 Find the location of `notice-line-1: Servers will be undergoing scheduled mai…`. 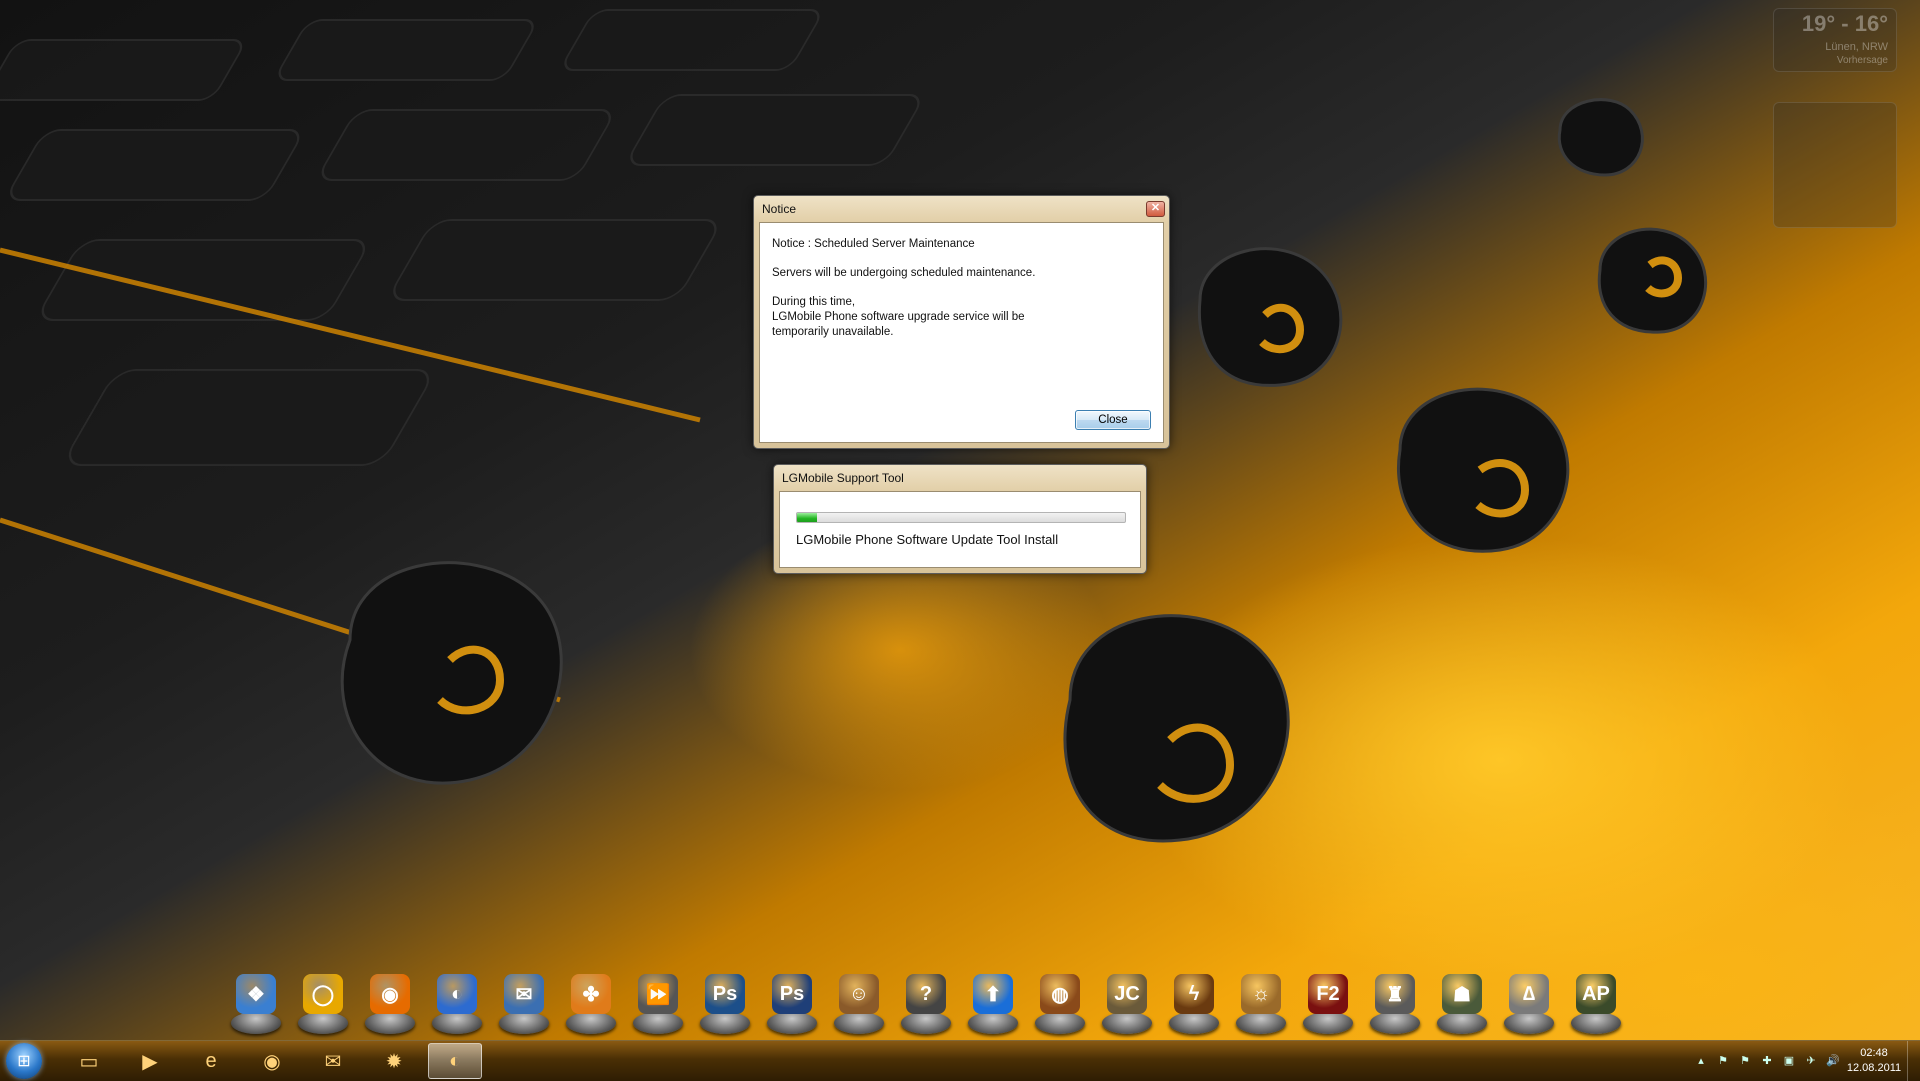

notice-line-1: Servers will be undergoing scheduled mai… is located at coordinates (904, 273).